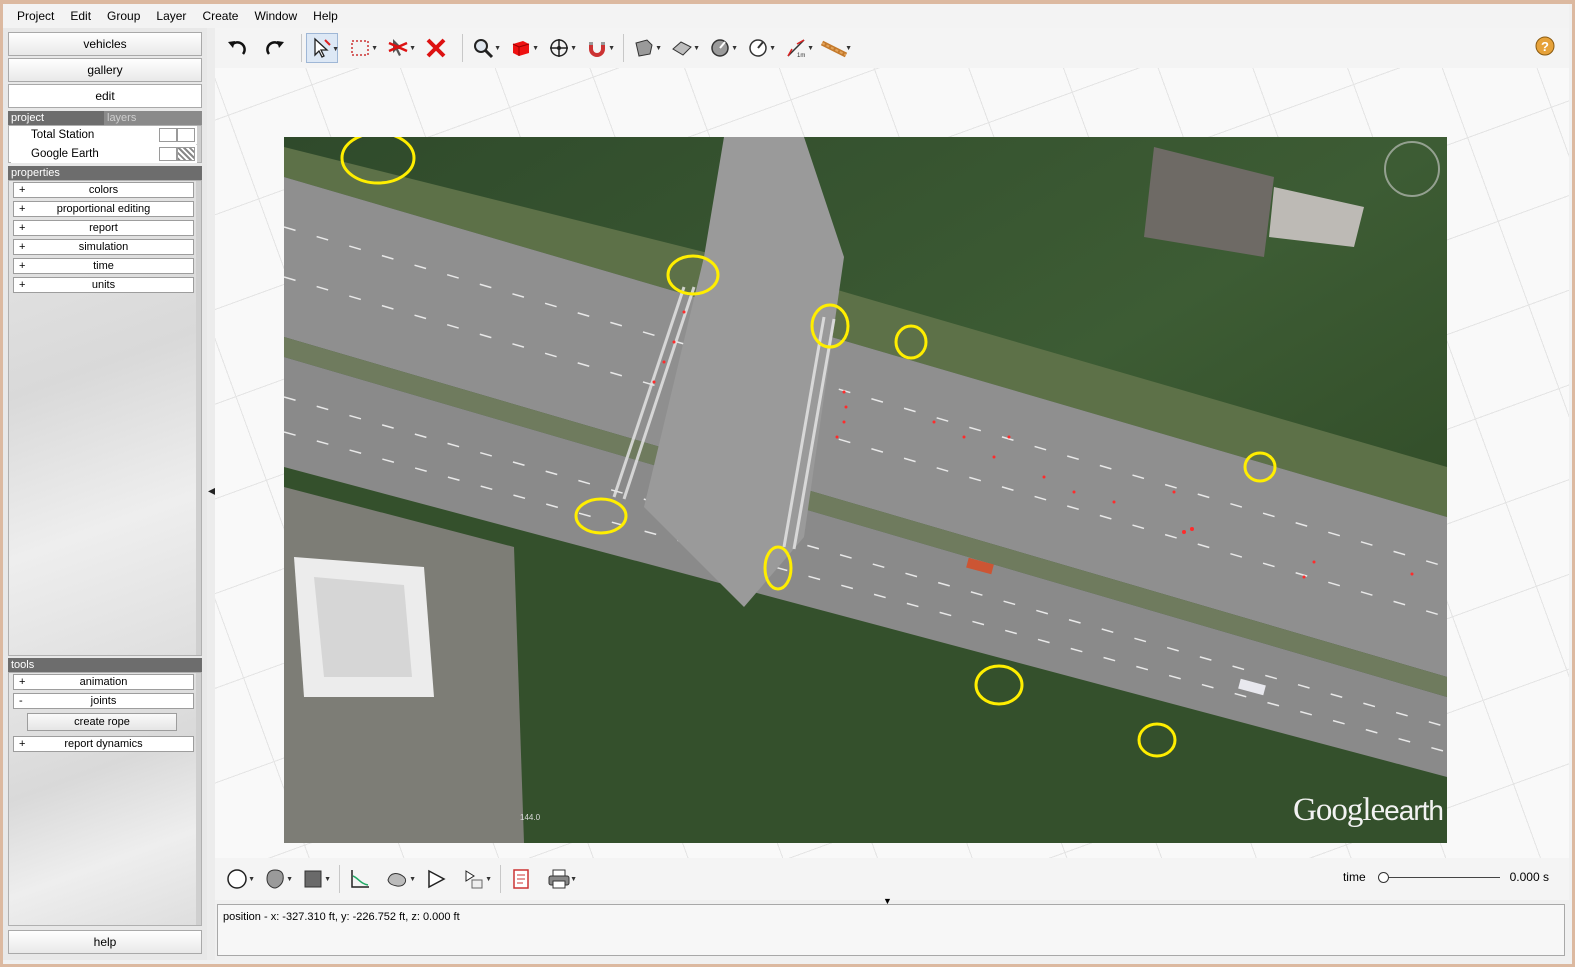 The height and width of the screenshot is (967, 1575). What do you see at coordinates (801, 56) in the screenshot?
I see `svg-text: 1m` at bounding box center [801, 56].